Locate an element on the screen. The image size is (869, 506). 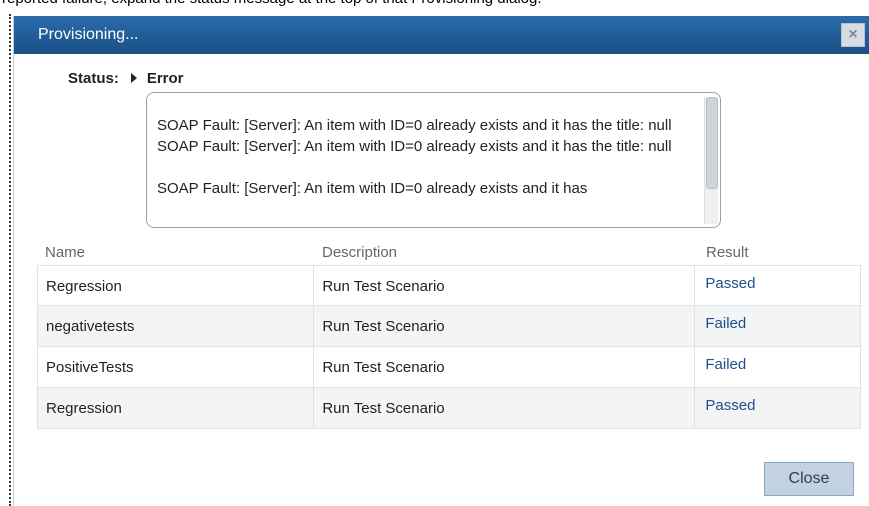
close-button: Close is located at coordinates (809, 479).